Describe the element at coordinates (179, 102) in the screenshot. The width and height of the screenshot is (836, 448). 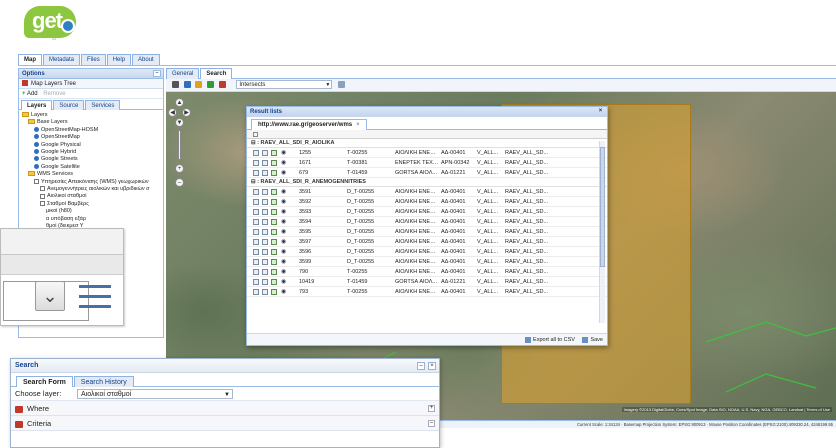
I see `pan-north-icon: ▲` at that location.